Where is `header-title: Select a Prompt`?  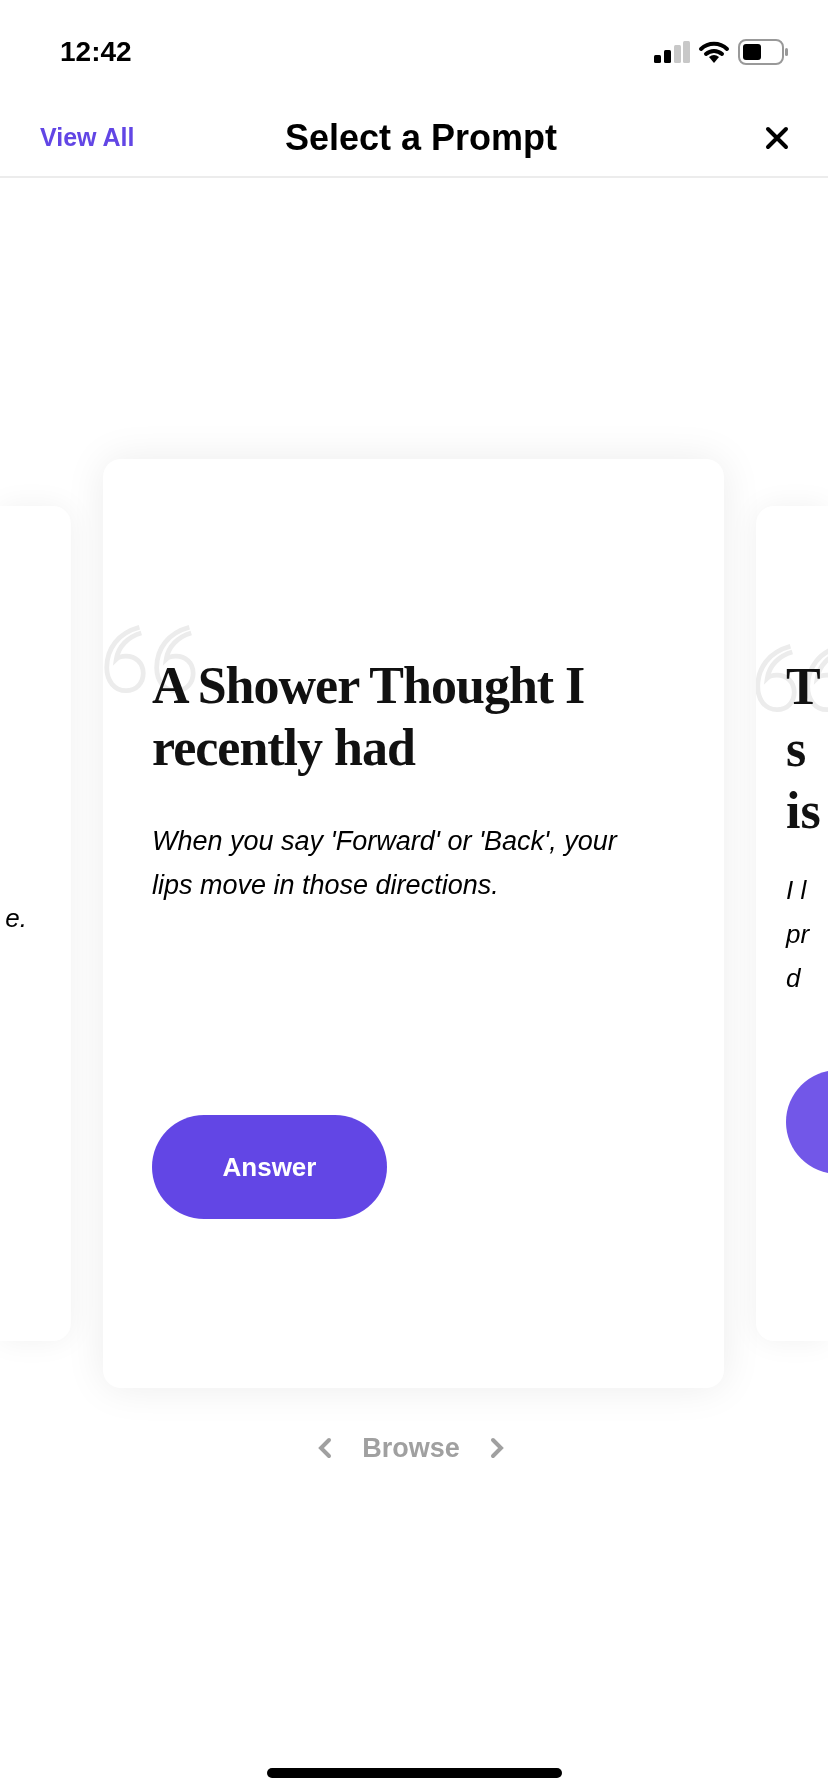
header-title: Select a Prompt is located at coordinates (421, 138).